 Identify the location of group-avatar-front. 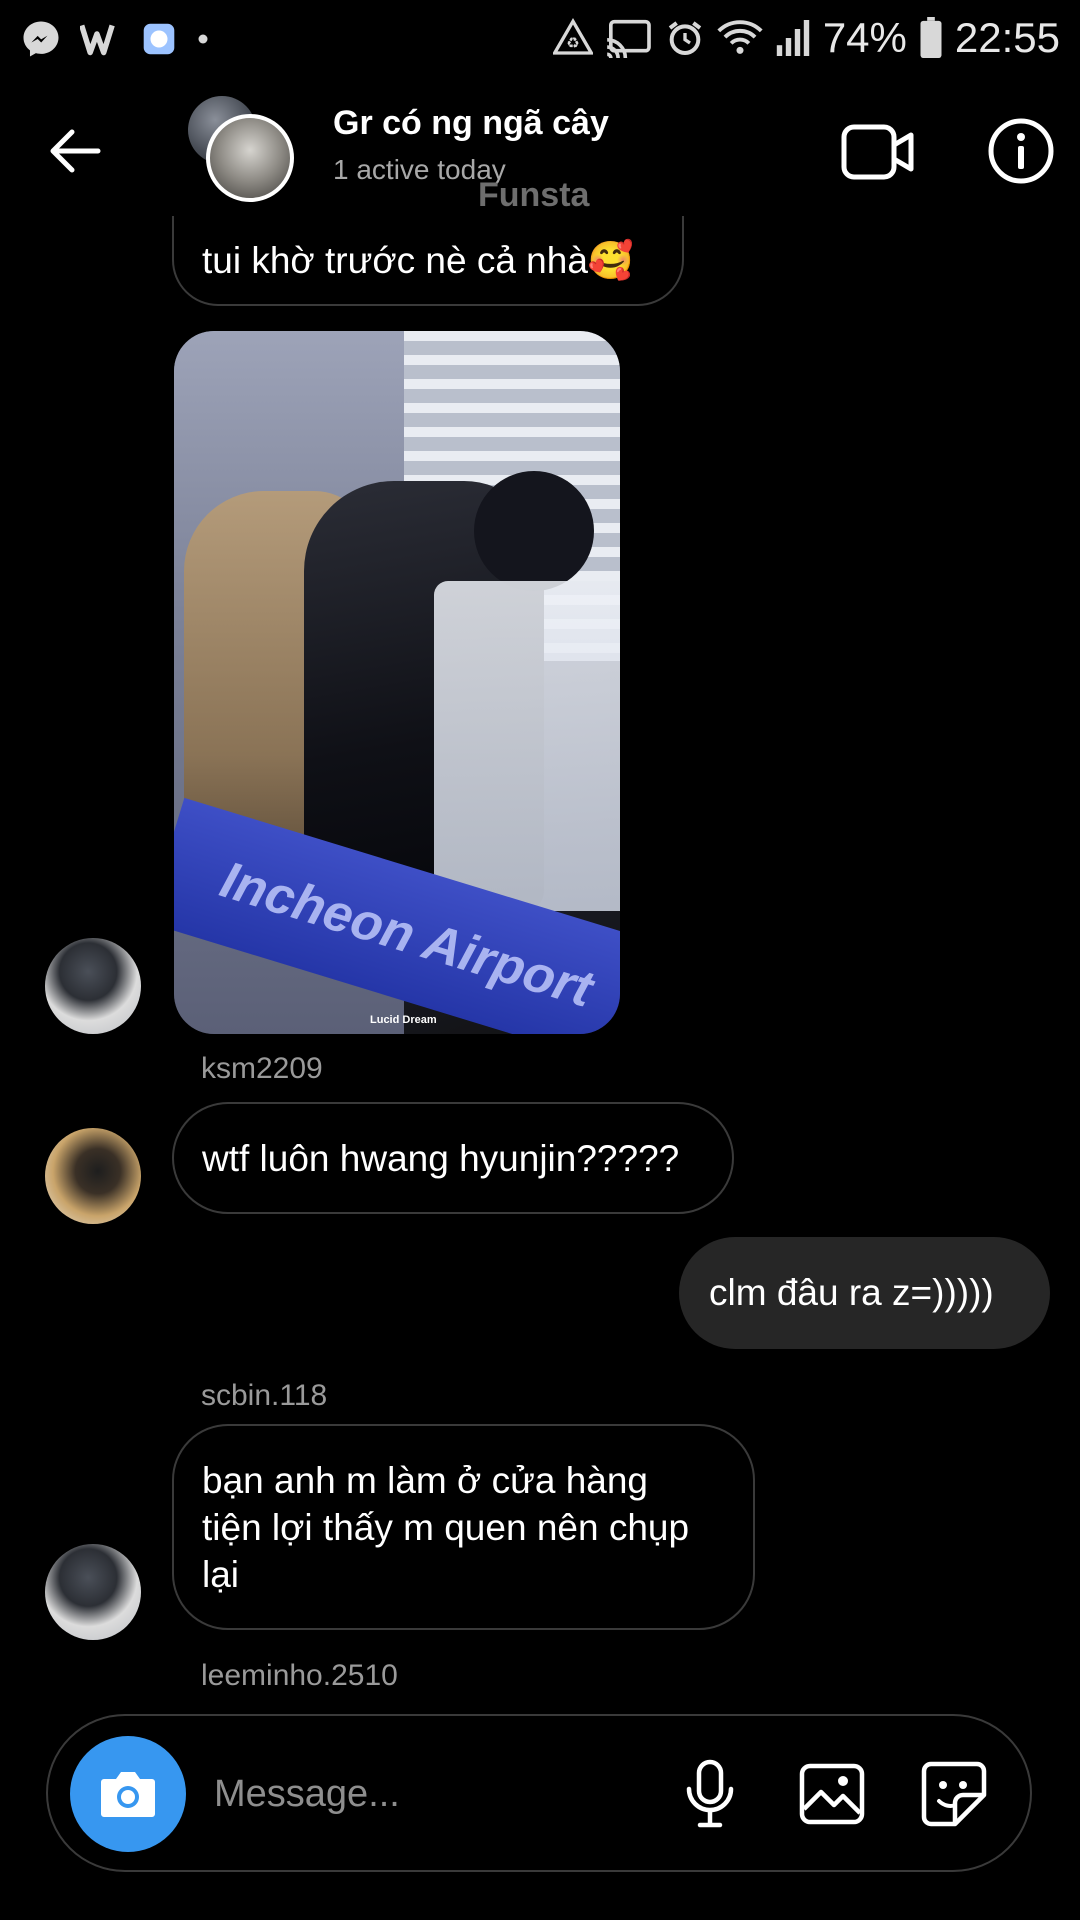
(250, 158).